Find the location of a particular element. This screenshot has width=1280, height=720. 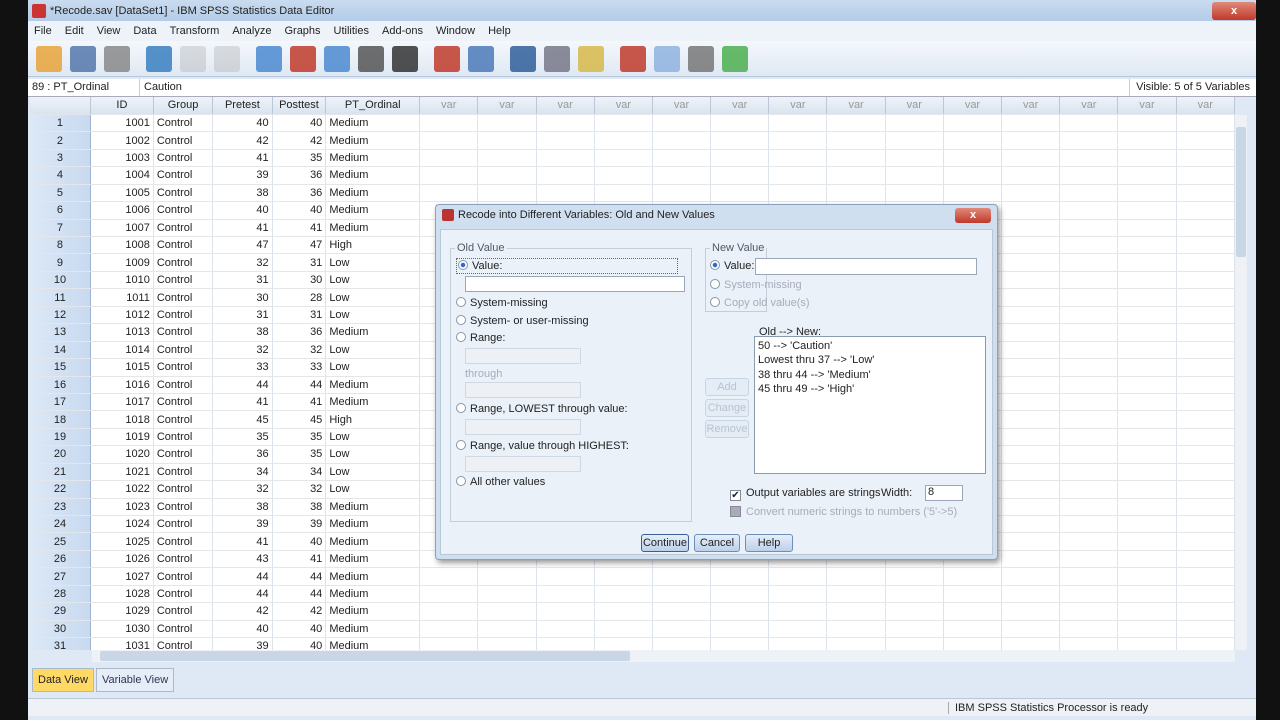

cell-id: 1017 is located at coordinates (122, 402).